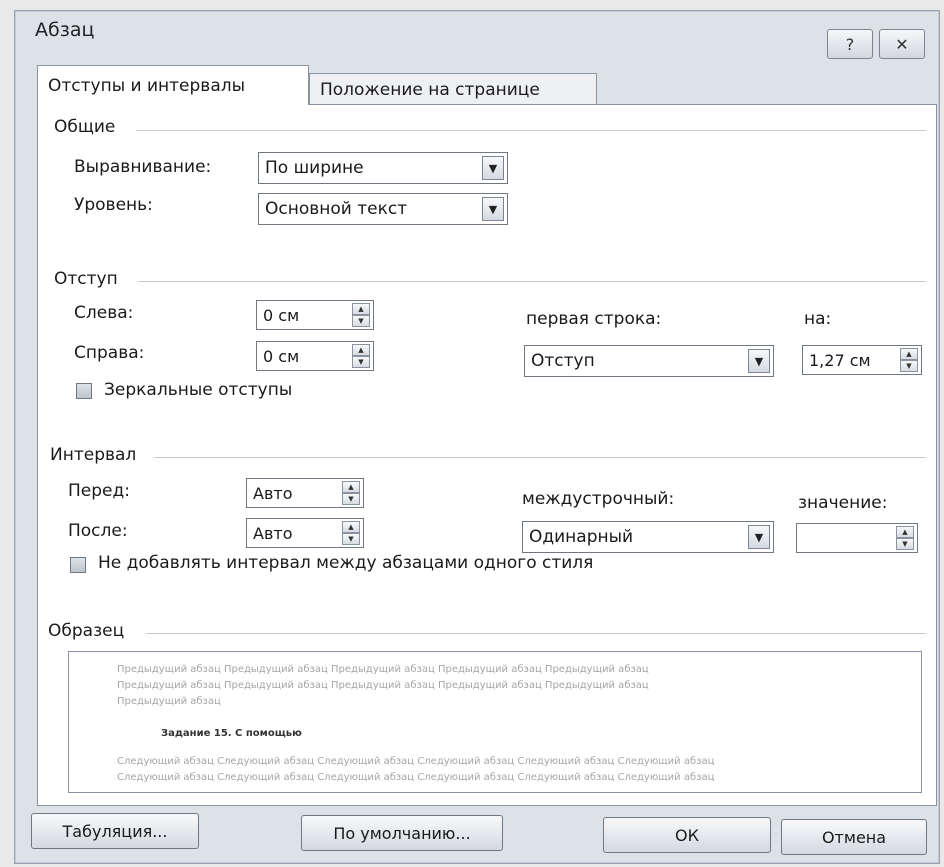  I want to click on cancel-button: Отмена, so click(854, 837).